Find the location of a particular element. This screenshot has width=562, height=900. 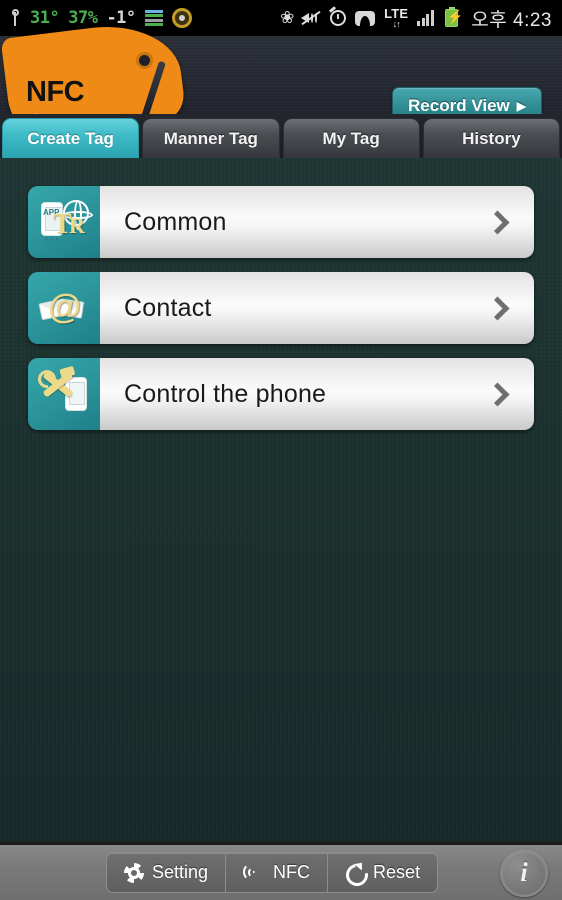

nfc-wave-icon is located at coordinates (254, 872).